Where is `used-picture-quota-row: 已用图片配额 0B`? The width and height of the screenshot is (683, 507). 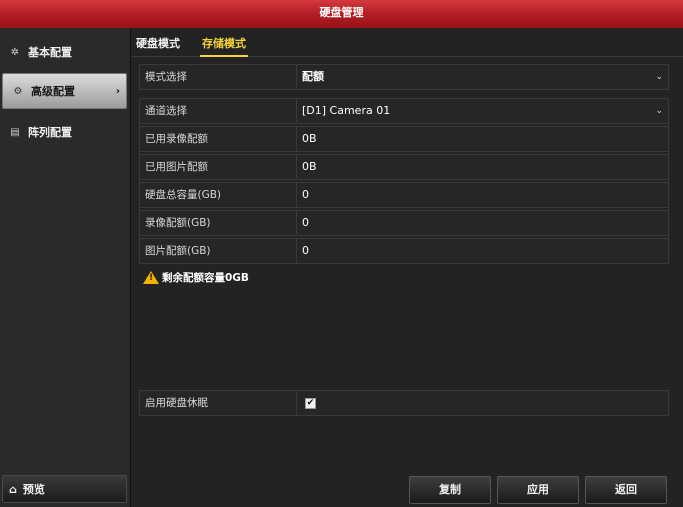 used-picture-quota-row: 已用图片配额 0B is located at coordinates (404, 167).